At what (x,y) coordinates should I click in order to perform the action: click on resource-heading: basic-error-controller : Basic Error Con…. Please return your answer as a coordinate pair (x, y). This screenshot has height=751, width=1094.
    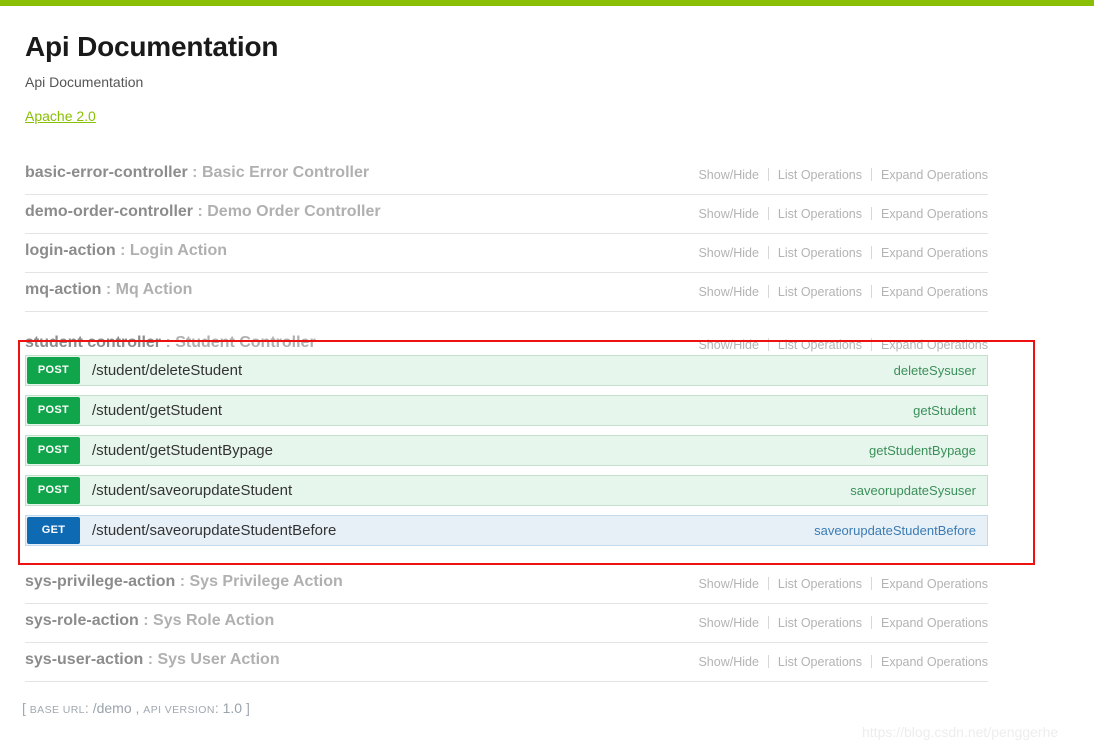
    Looking at the image, I should click on (197, 173).